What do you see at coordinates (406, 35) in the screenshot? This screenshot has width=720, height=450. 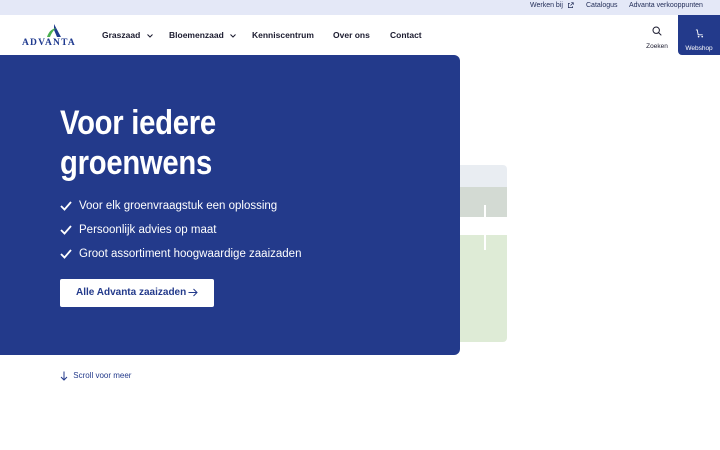 I see `nav-contact: Contact` at bounding box center [406, 35].